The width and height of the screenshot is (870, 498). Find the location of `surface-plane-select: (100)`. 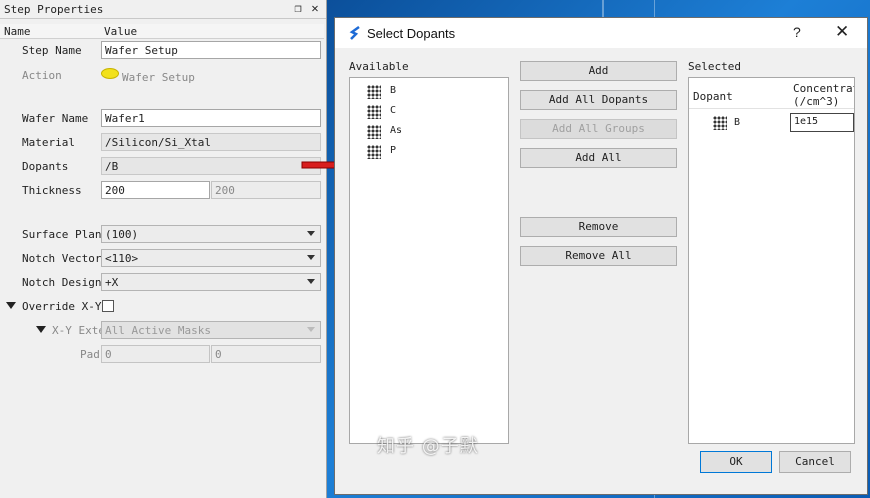

surface-plane-select: (100) is located at coordinates (211, 234).